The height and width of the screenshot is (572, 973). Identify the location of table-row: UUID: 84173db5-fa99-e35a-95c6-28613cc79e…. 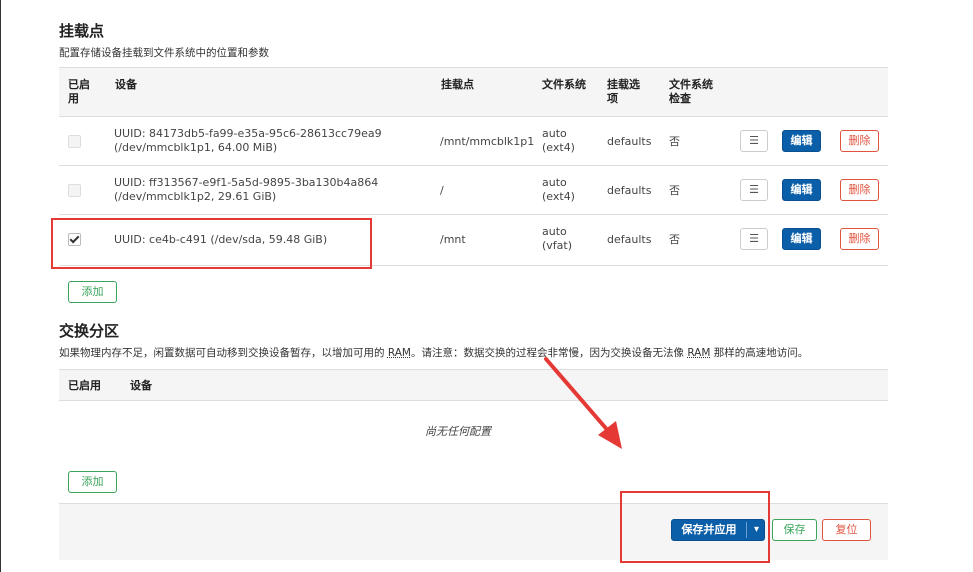
(473, 141).